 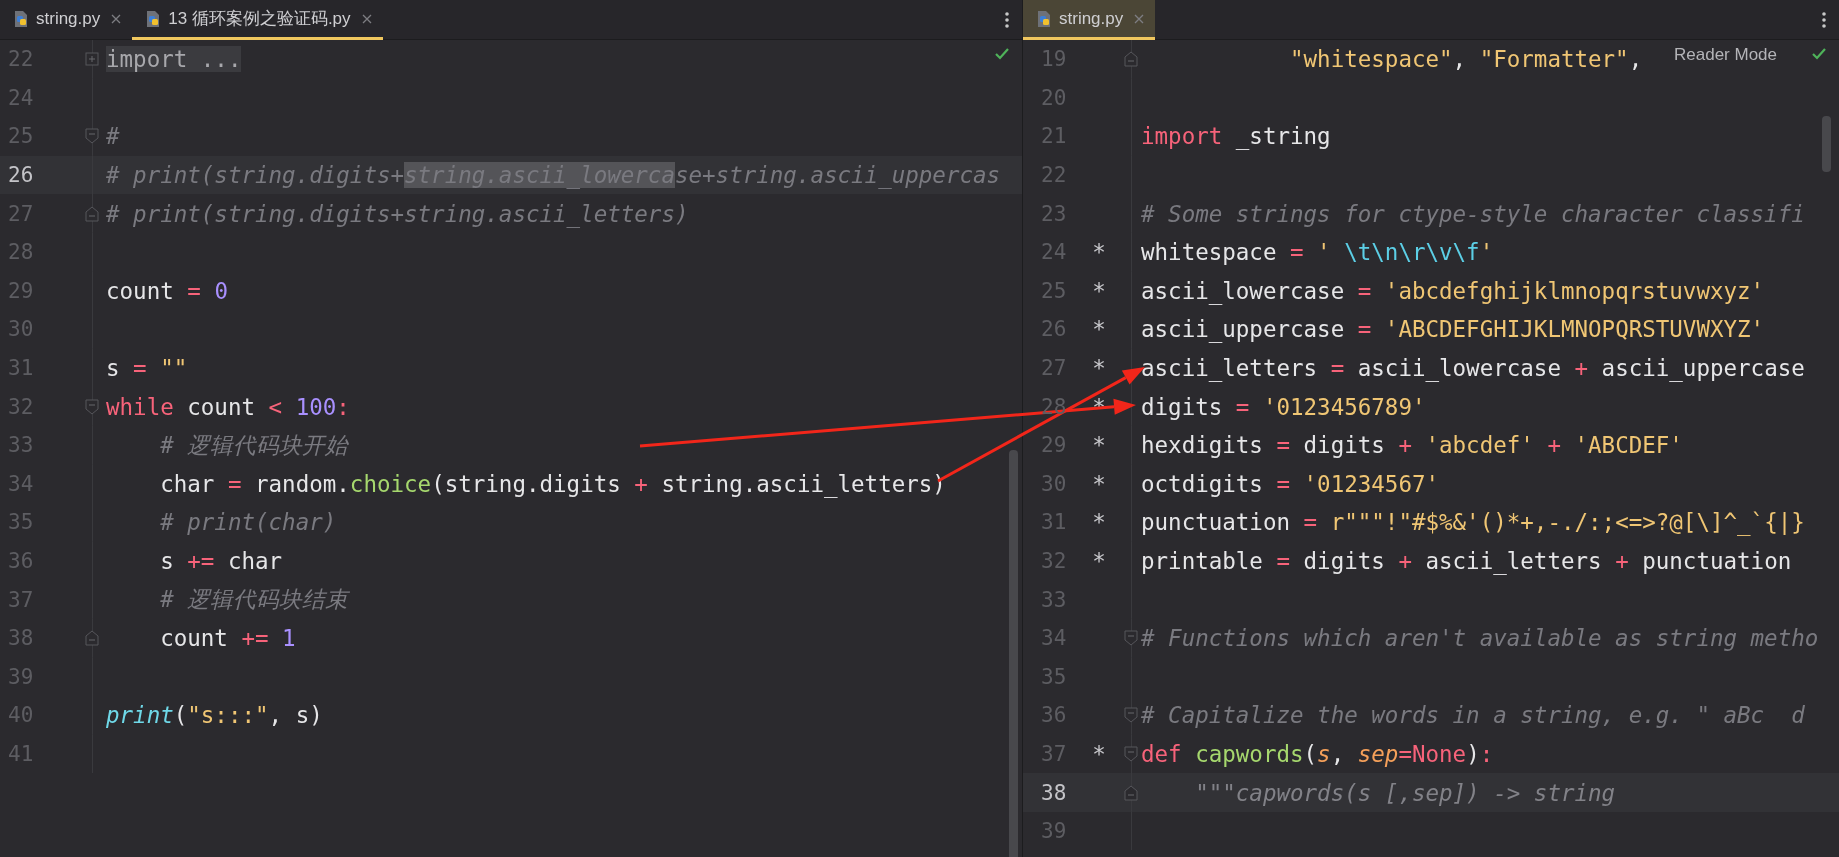 I want to click on line-number: 26, so click(x=21, y=175).